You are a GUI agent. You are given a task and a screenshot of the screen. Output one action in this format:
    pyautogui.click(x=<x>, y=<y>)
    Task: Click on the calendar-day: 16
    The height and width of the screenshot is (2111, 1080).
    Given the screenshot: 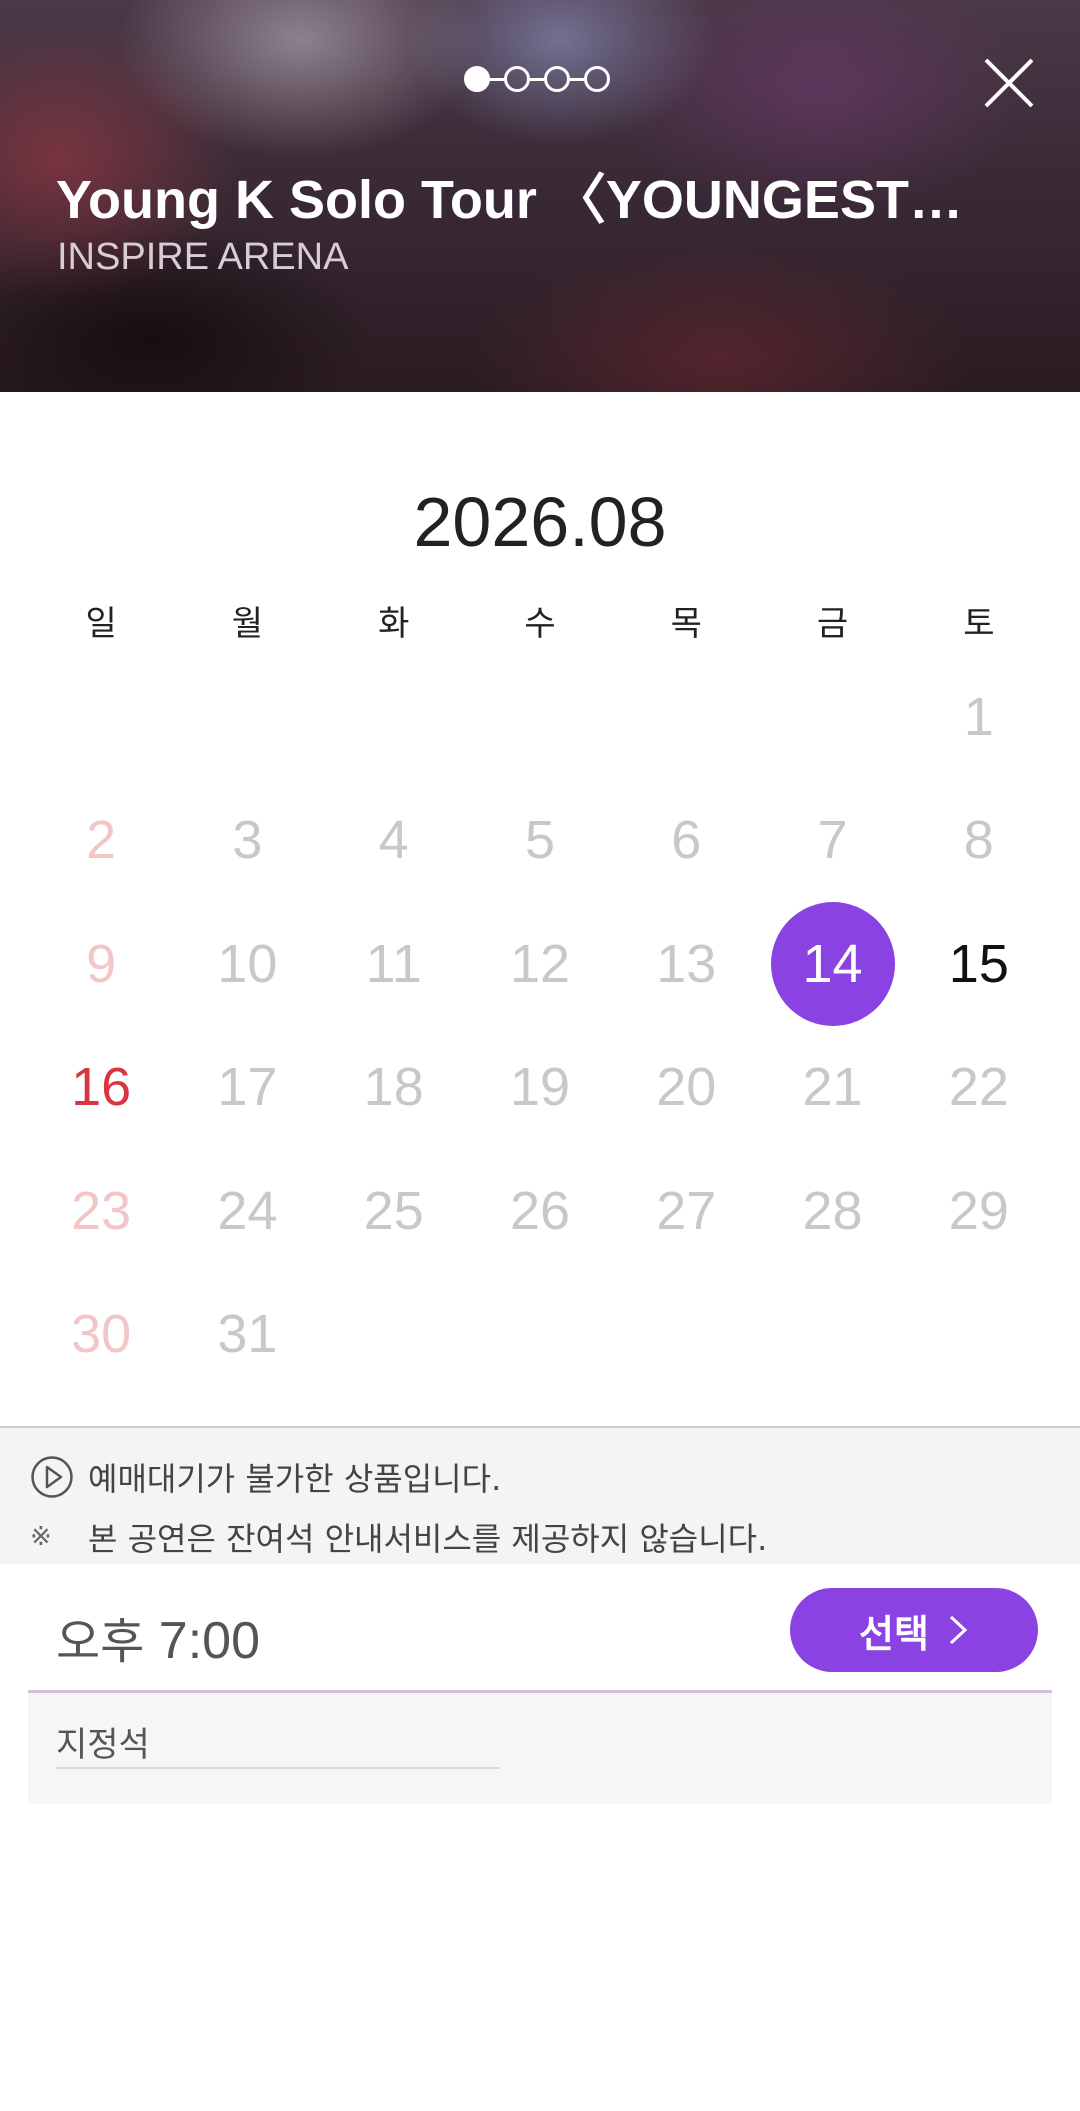 What is the action you would take?
    pyautogui.click(x=101, y=1087)
    